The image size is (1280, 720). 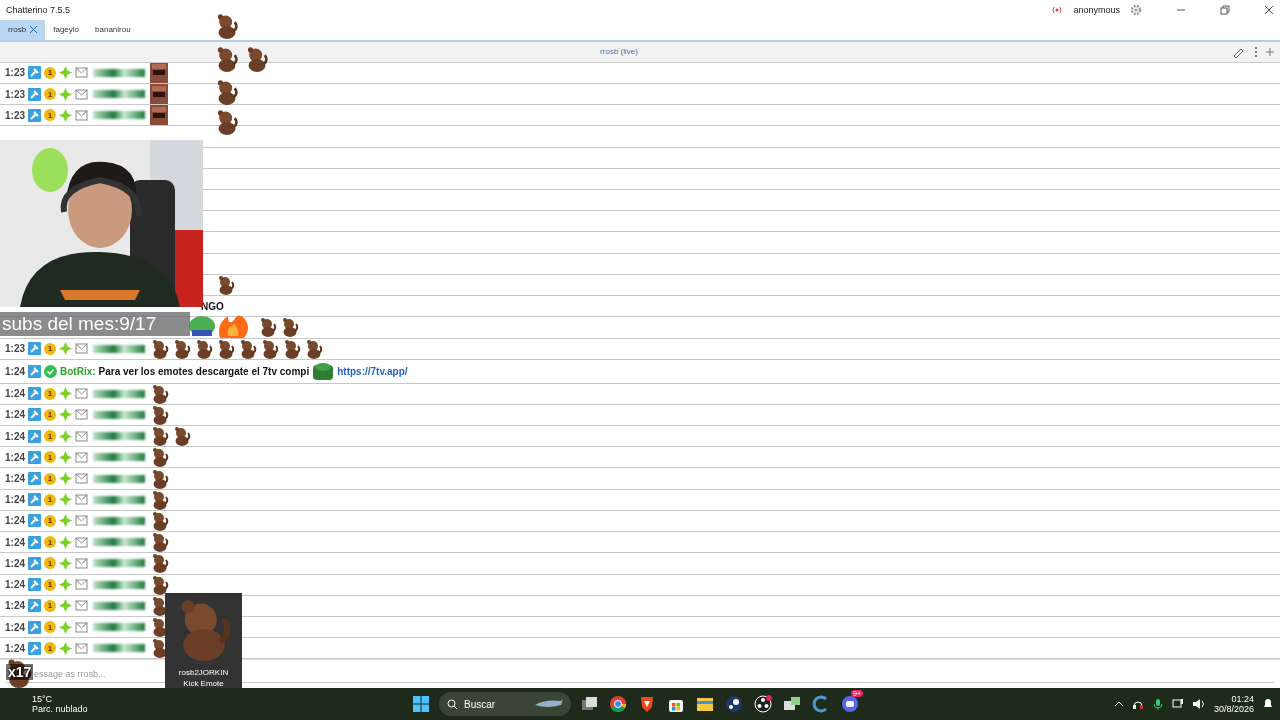 I want to click on clock-time: 01:24, so click(x=1242, y=699).